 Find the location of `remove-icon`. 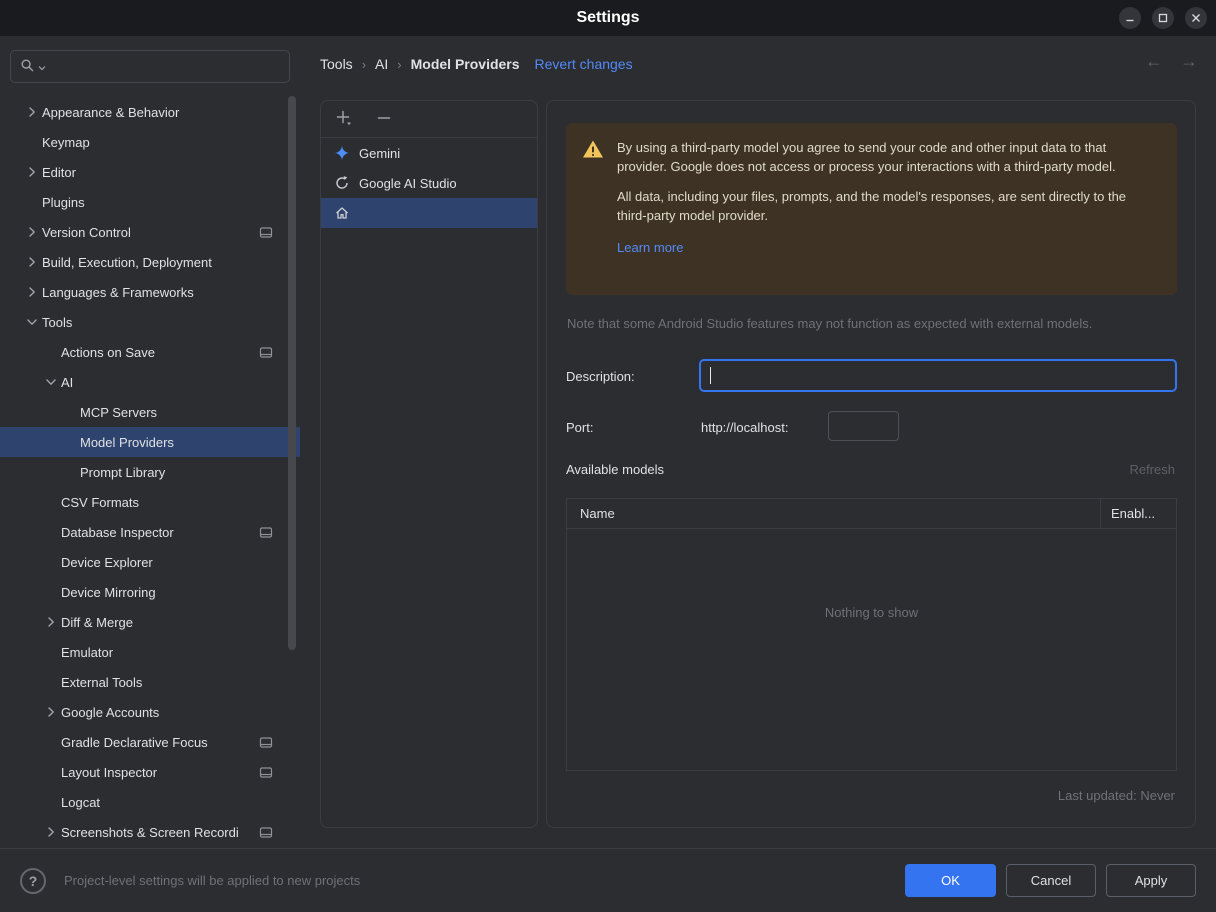

remove-icon is located at coordinates (384, 119).